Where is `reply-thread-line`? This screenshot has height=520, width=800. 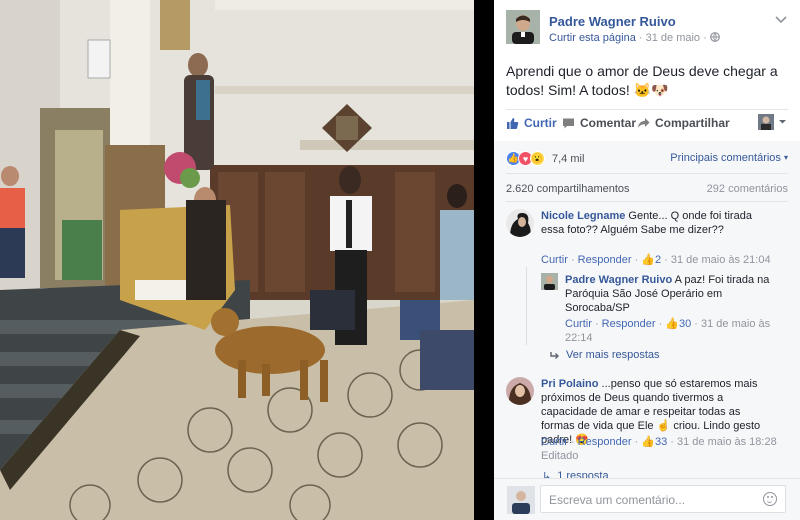 reply-thread-line is located at coordinates (526, 306).